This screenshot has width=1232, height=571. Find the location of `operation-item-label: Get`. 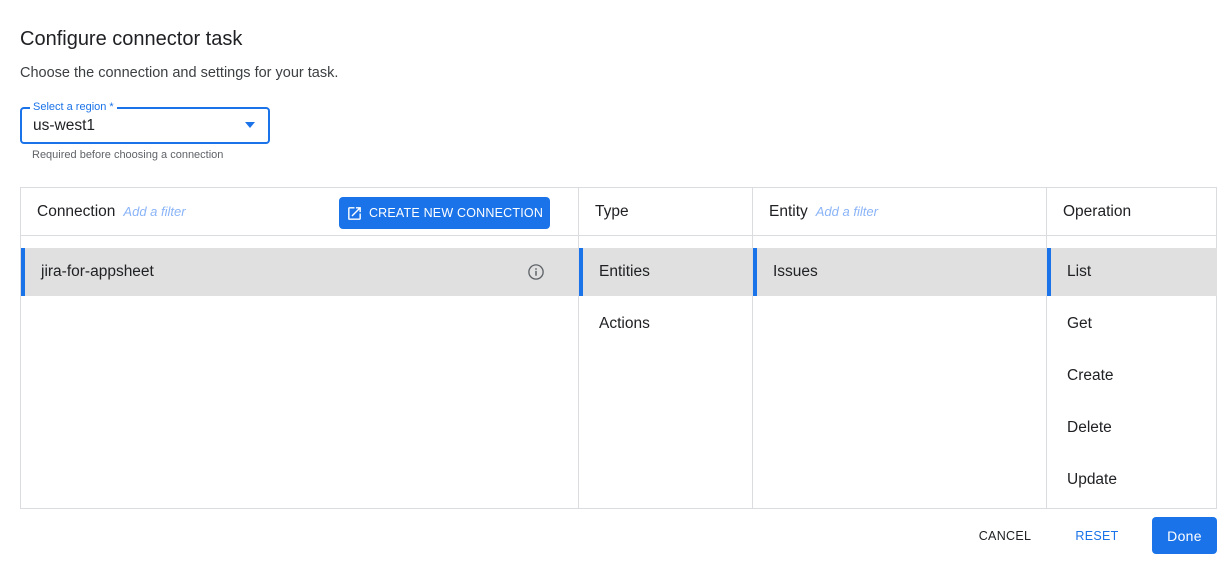

operation-item-label: Get is located at coordinates (1079, 323).